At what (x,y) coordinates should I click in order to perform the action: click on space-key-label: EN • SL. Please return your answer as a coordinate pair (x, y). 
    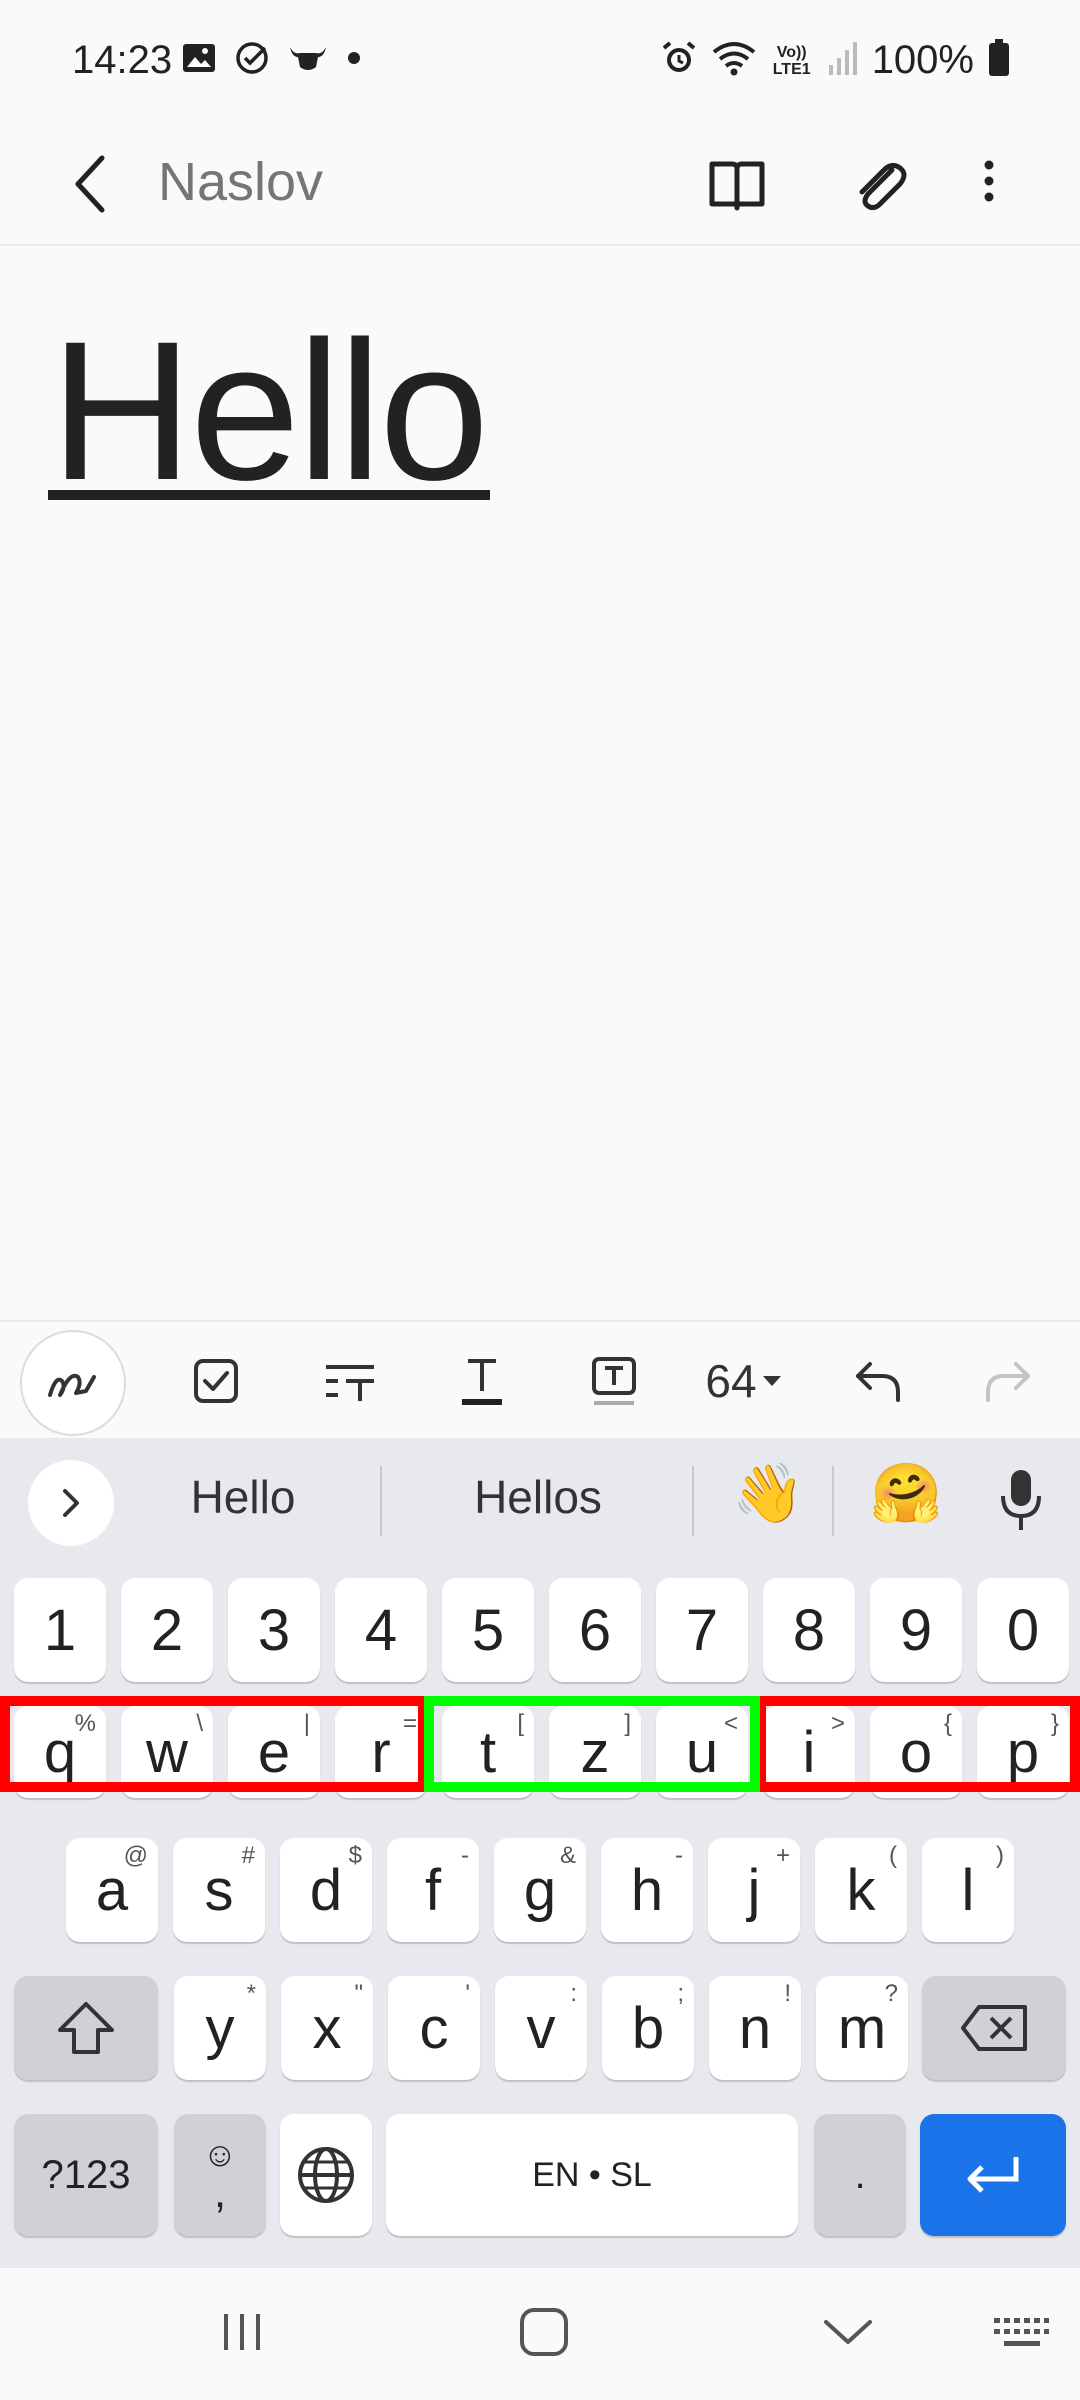
    Looking at the image, I should click on (592, 2174).